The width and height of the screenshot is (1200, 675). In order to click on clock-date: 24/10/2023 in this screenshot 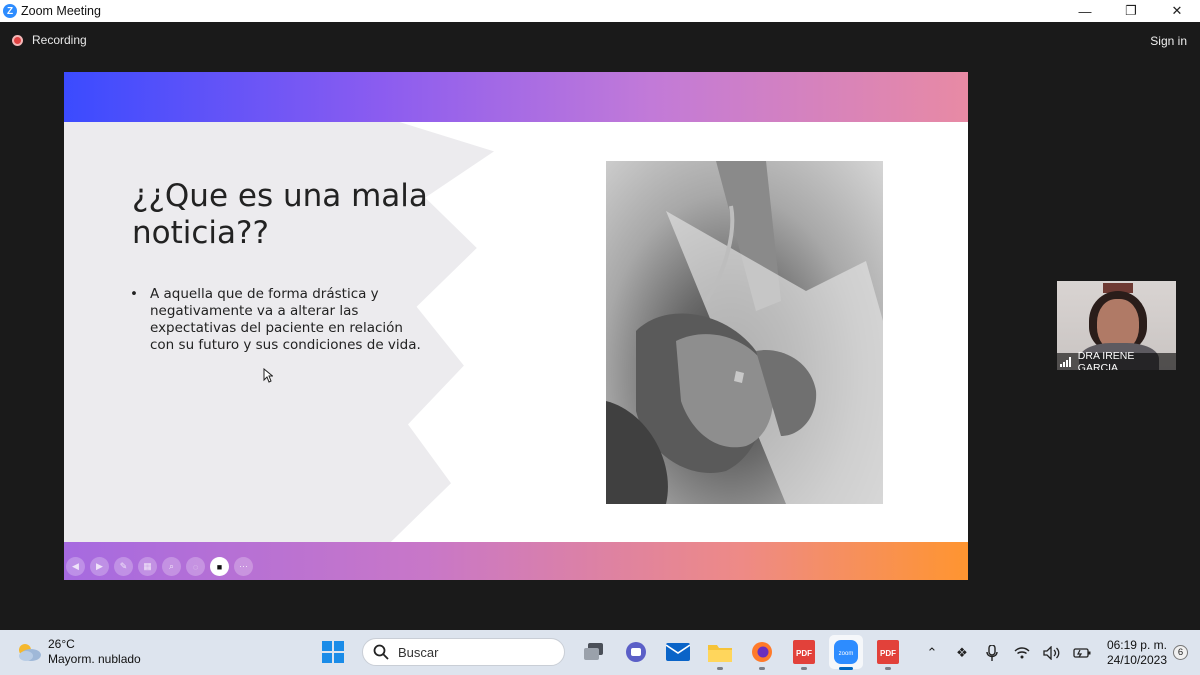, I will do `click(1136, 659)`.